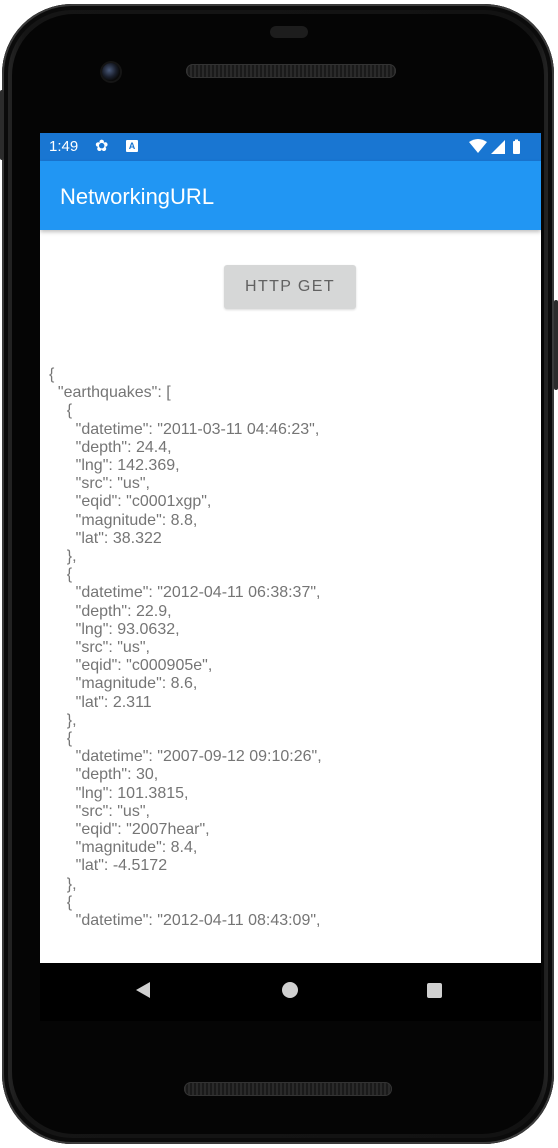 Image resolution: width=558 pixels, height=1148 pixels. I want to click on status-time: 1:49, so click(64, 146).